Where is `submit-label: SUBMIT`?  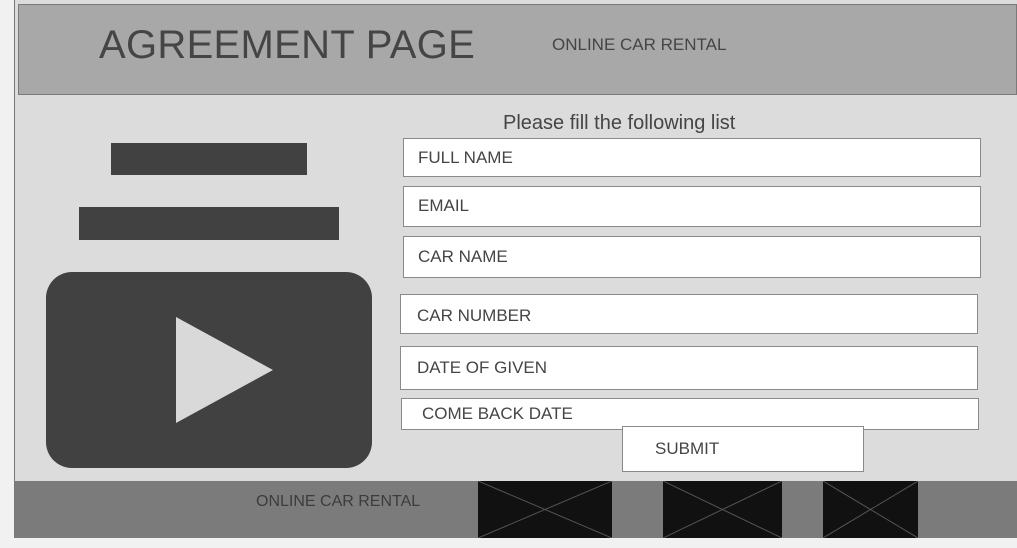
submit-label: SUBMIT is located at coordinates (687, 448).